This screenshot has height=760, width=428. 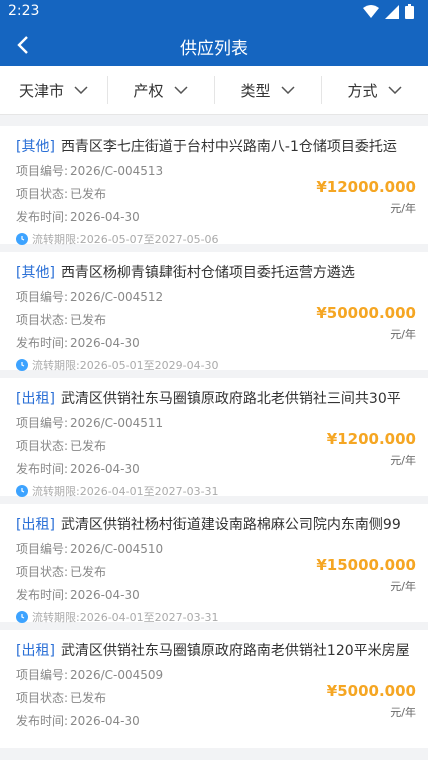 I want to click on item-period-row: 流转期限:2026-05-01至2029-04-30, so click(x=216, y=365).